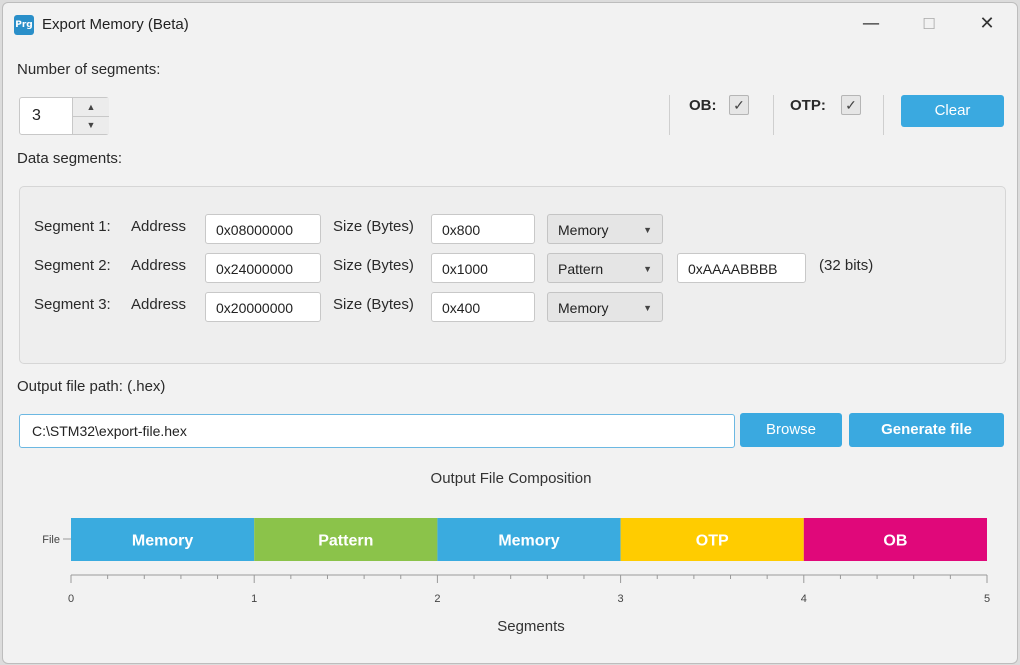  Describe the element at coordinates (791, 430) in the screenshot. I see `browse-button: Browse` at that location.